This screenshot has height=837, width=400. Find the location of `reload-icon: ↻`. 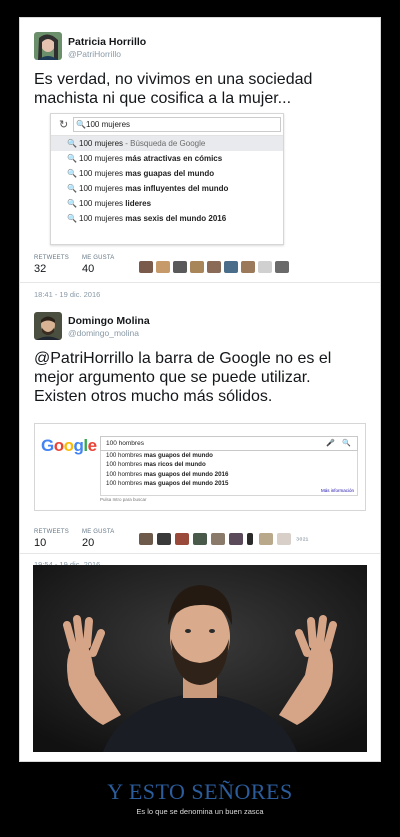

reload-icon: ↻ is located at coordinates (64, 125).